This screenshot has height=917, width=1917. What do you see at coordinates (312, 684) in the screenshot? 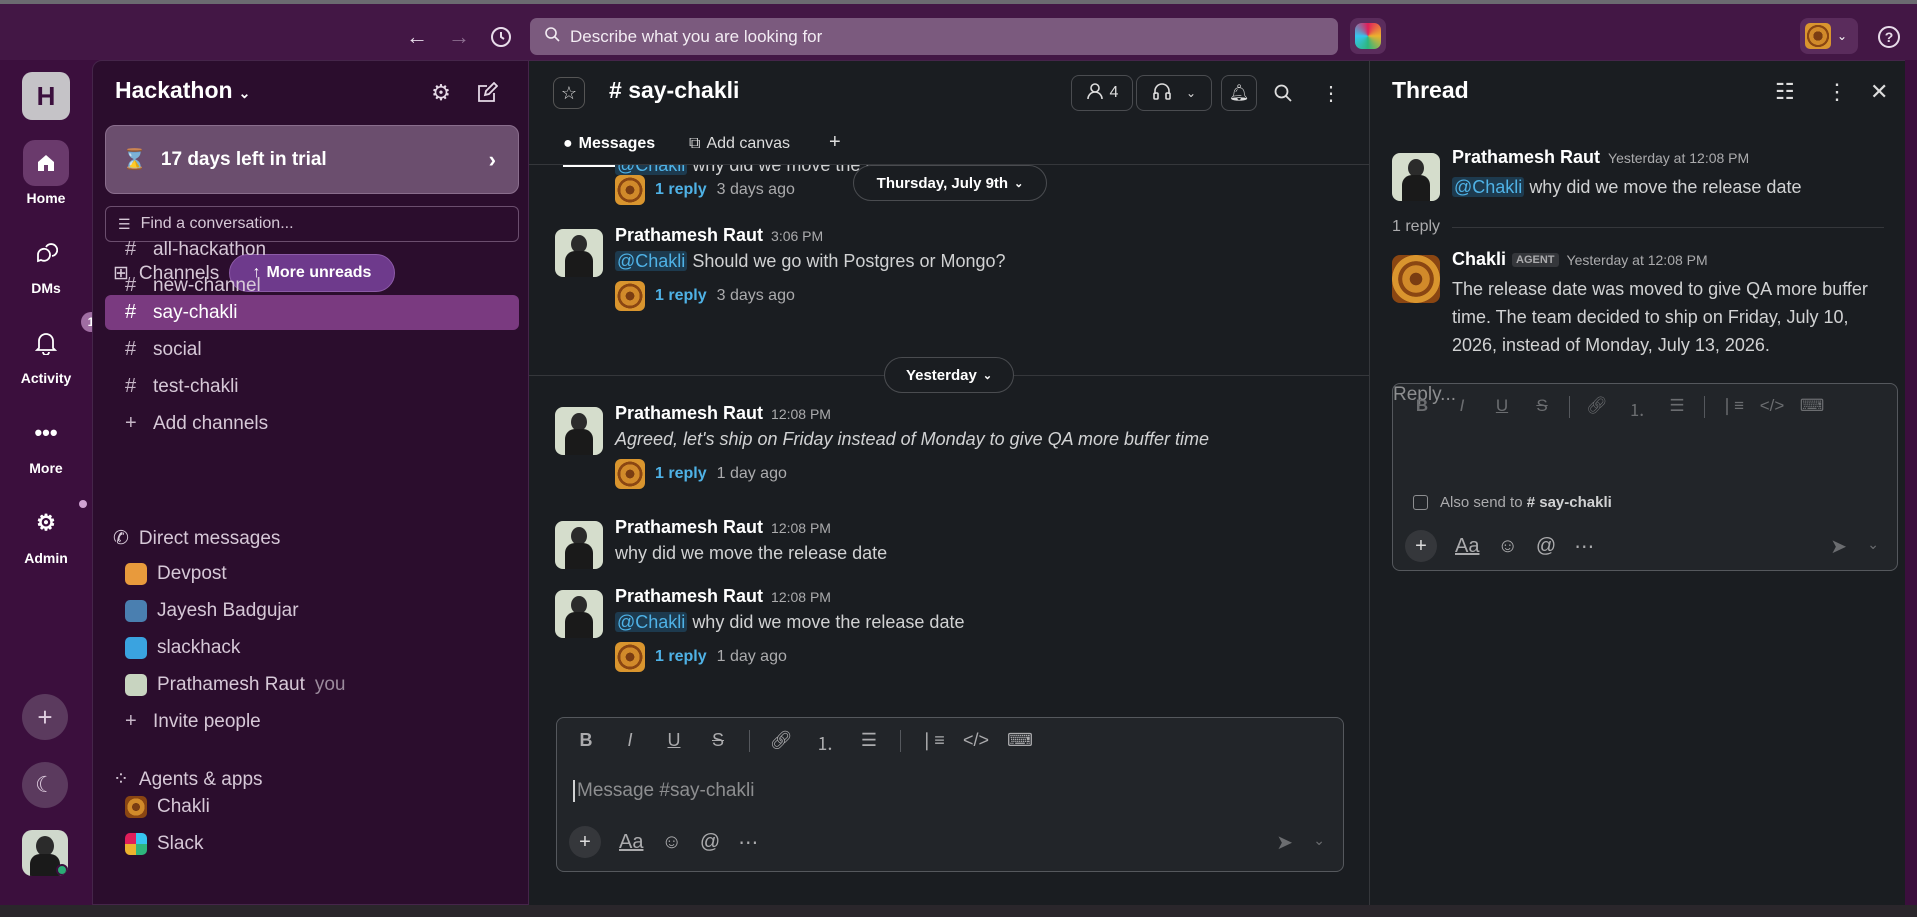
I see `sidebar-dm-prathamesh: Prathamesh Raut you` at bounding box center [312, 684].